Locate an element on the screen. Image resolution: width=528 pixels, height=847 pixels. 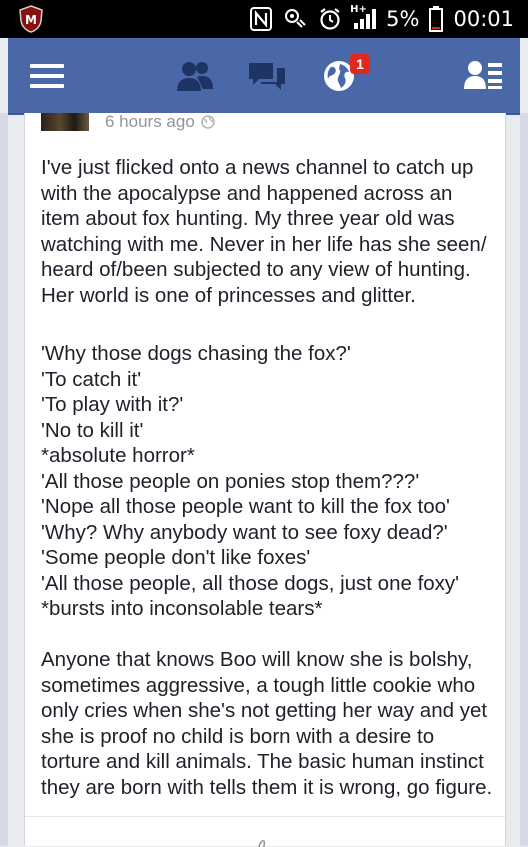
left-gutter is located at coordinates (4, 479).